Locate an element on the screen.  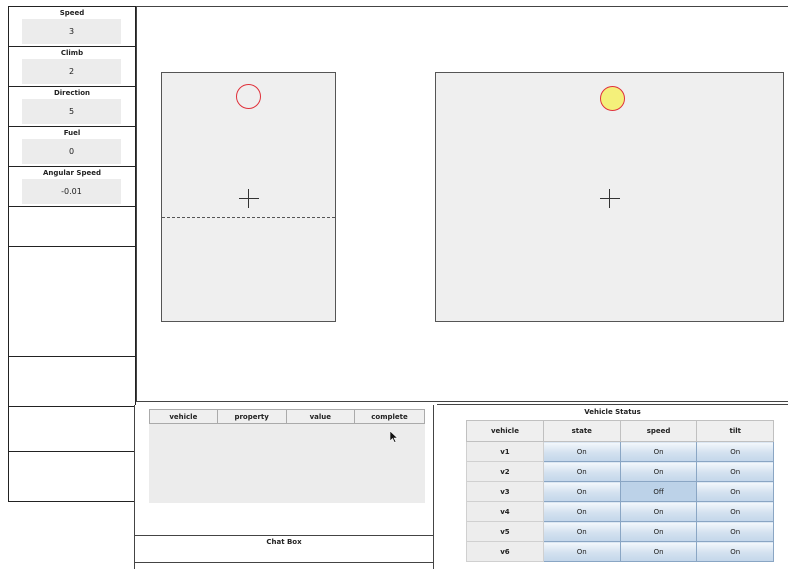
climb-label: Climb is located at coordinates (72, 53).